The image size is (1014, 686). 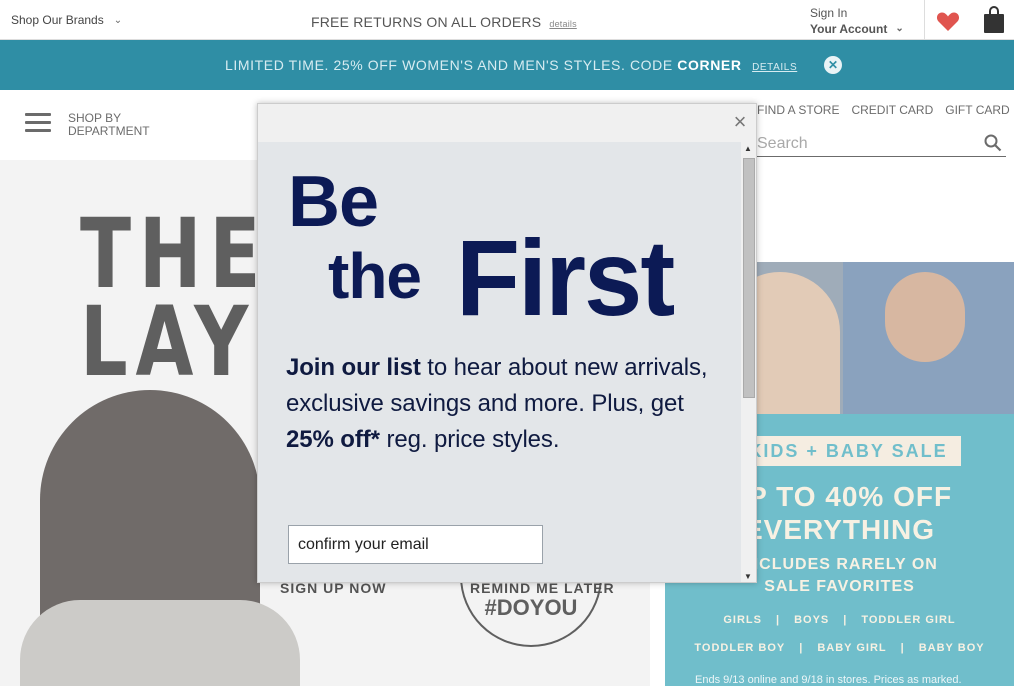 I want to click on promo-close-icon: ✕, so click(x=833, y=65).